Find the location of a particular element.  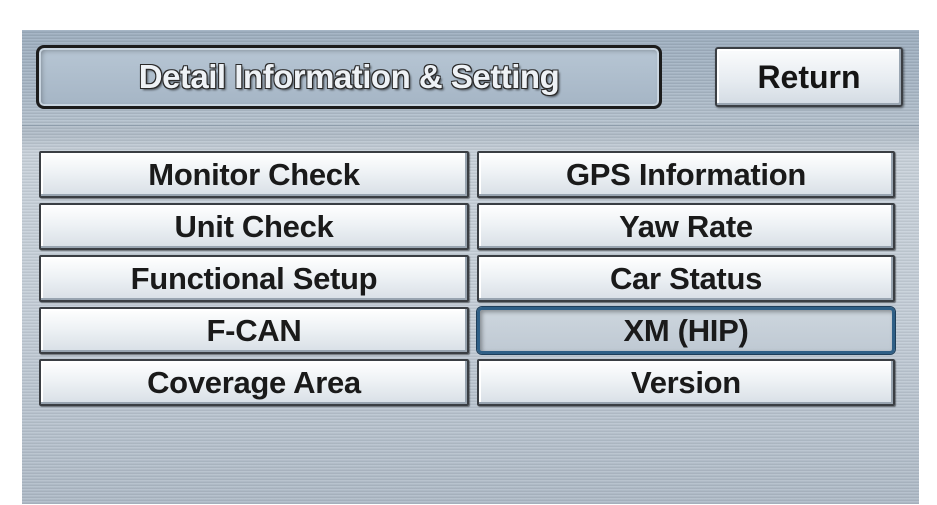

menu-button-label: Car Status is located at coordinates (686, 278).